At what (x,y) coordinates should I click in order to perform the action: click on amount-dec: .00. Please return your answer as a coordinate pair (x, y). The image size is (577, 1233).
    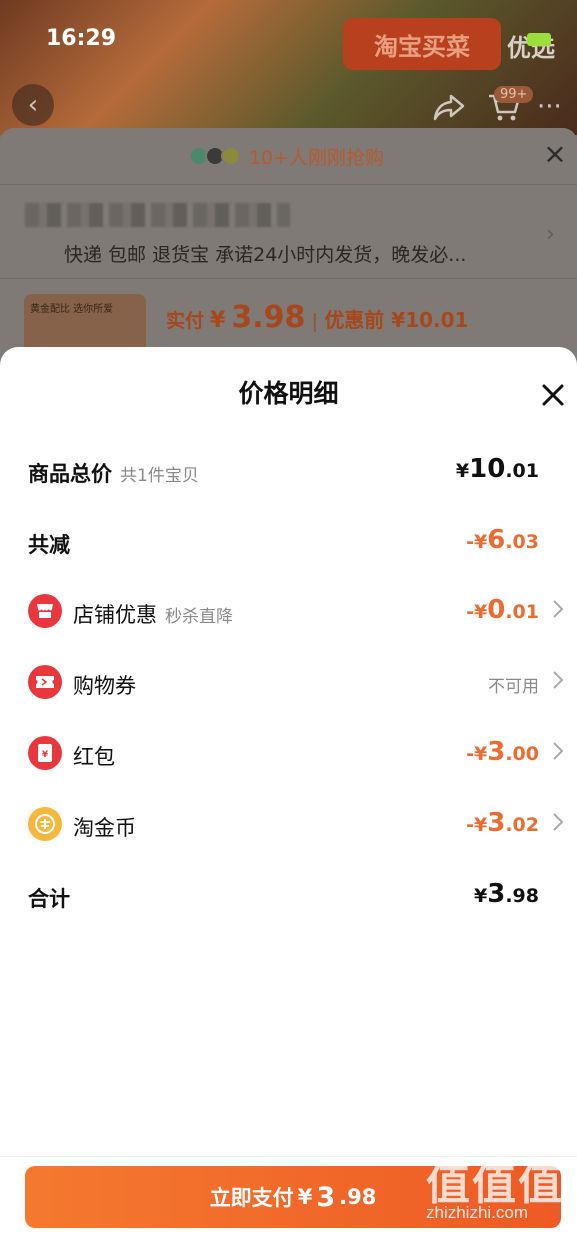
    Looking at the image, I should click on (522, 754).